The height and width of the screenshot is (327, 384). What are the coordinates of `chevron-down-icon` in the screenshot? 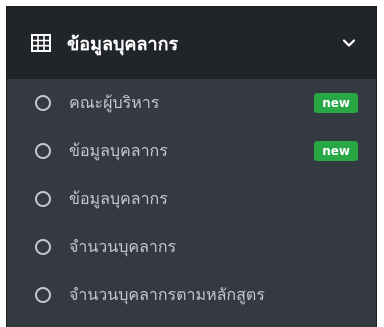 It's located at (349, 43).